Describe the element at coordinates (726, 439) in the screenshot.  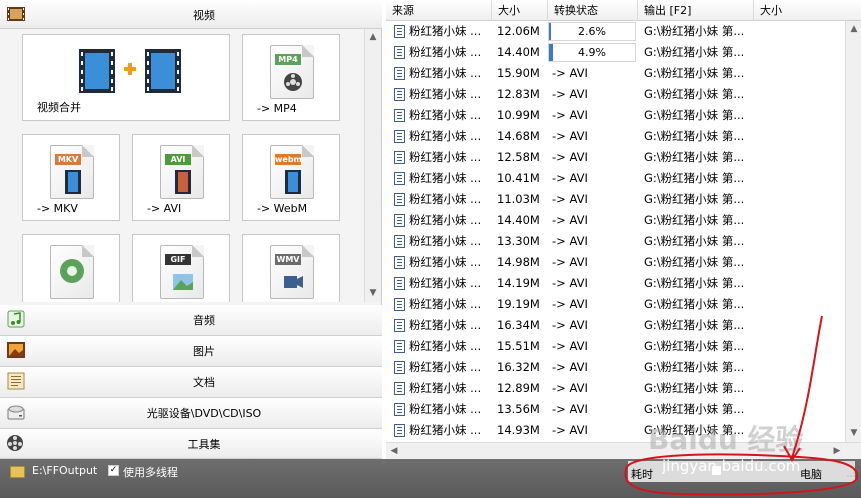
I see `watermark-logo: Baidu 经验` at that location.